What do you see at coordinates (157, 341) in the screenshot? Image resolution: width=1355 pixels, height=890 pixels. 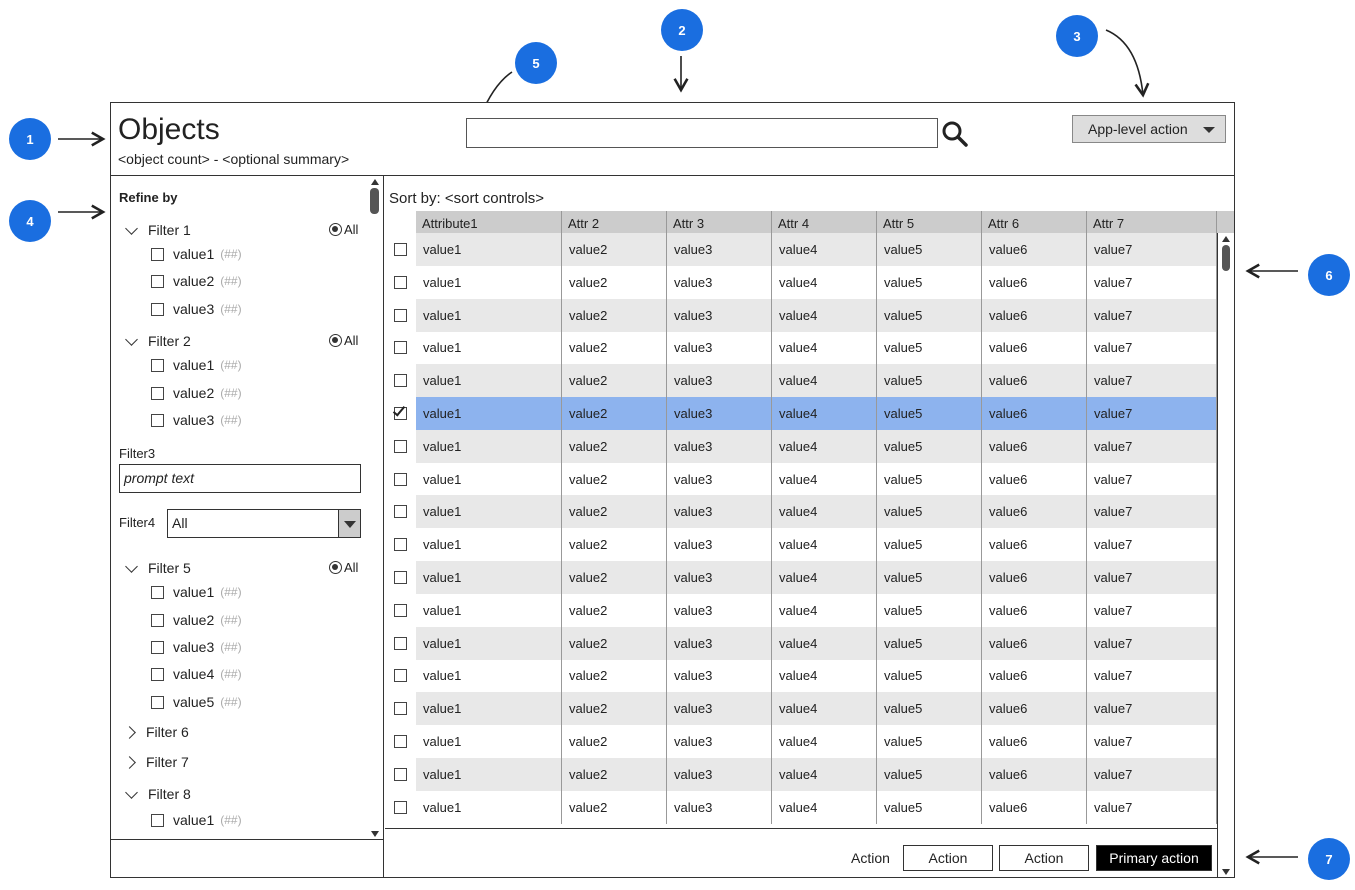 I see `filter-2-toggle: Filter 2` at bounding box center [157, 341].